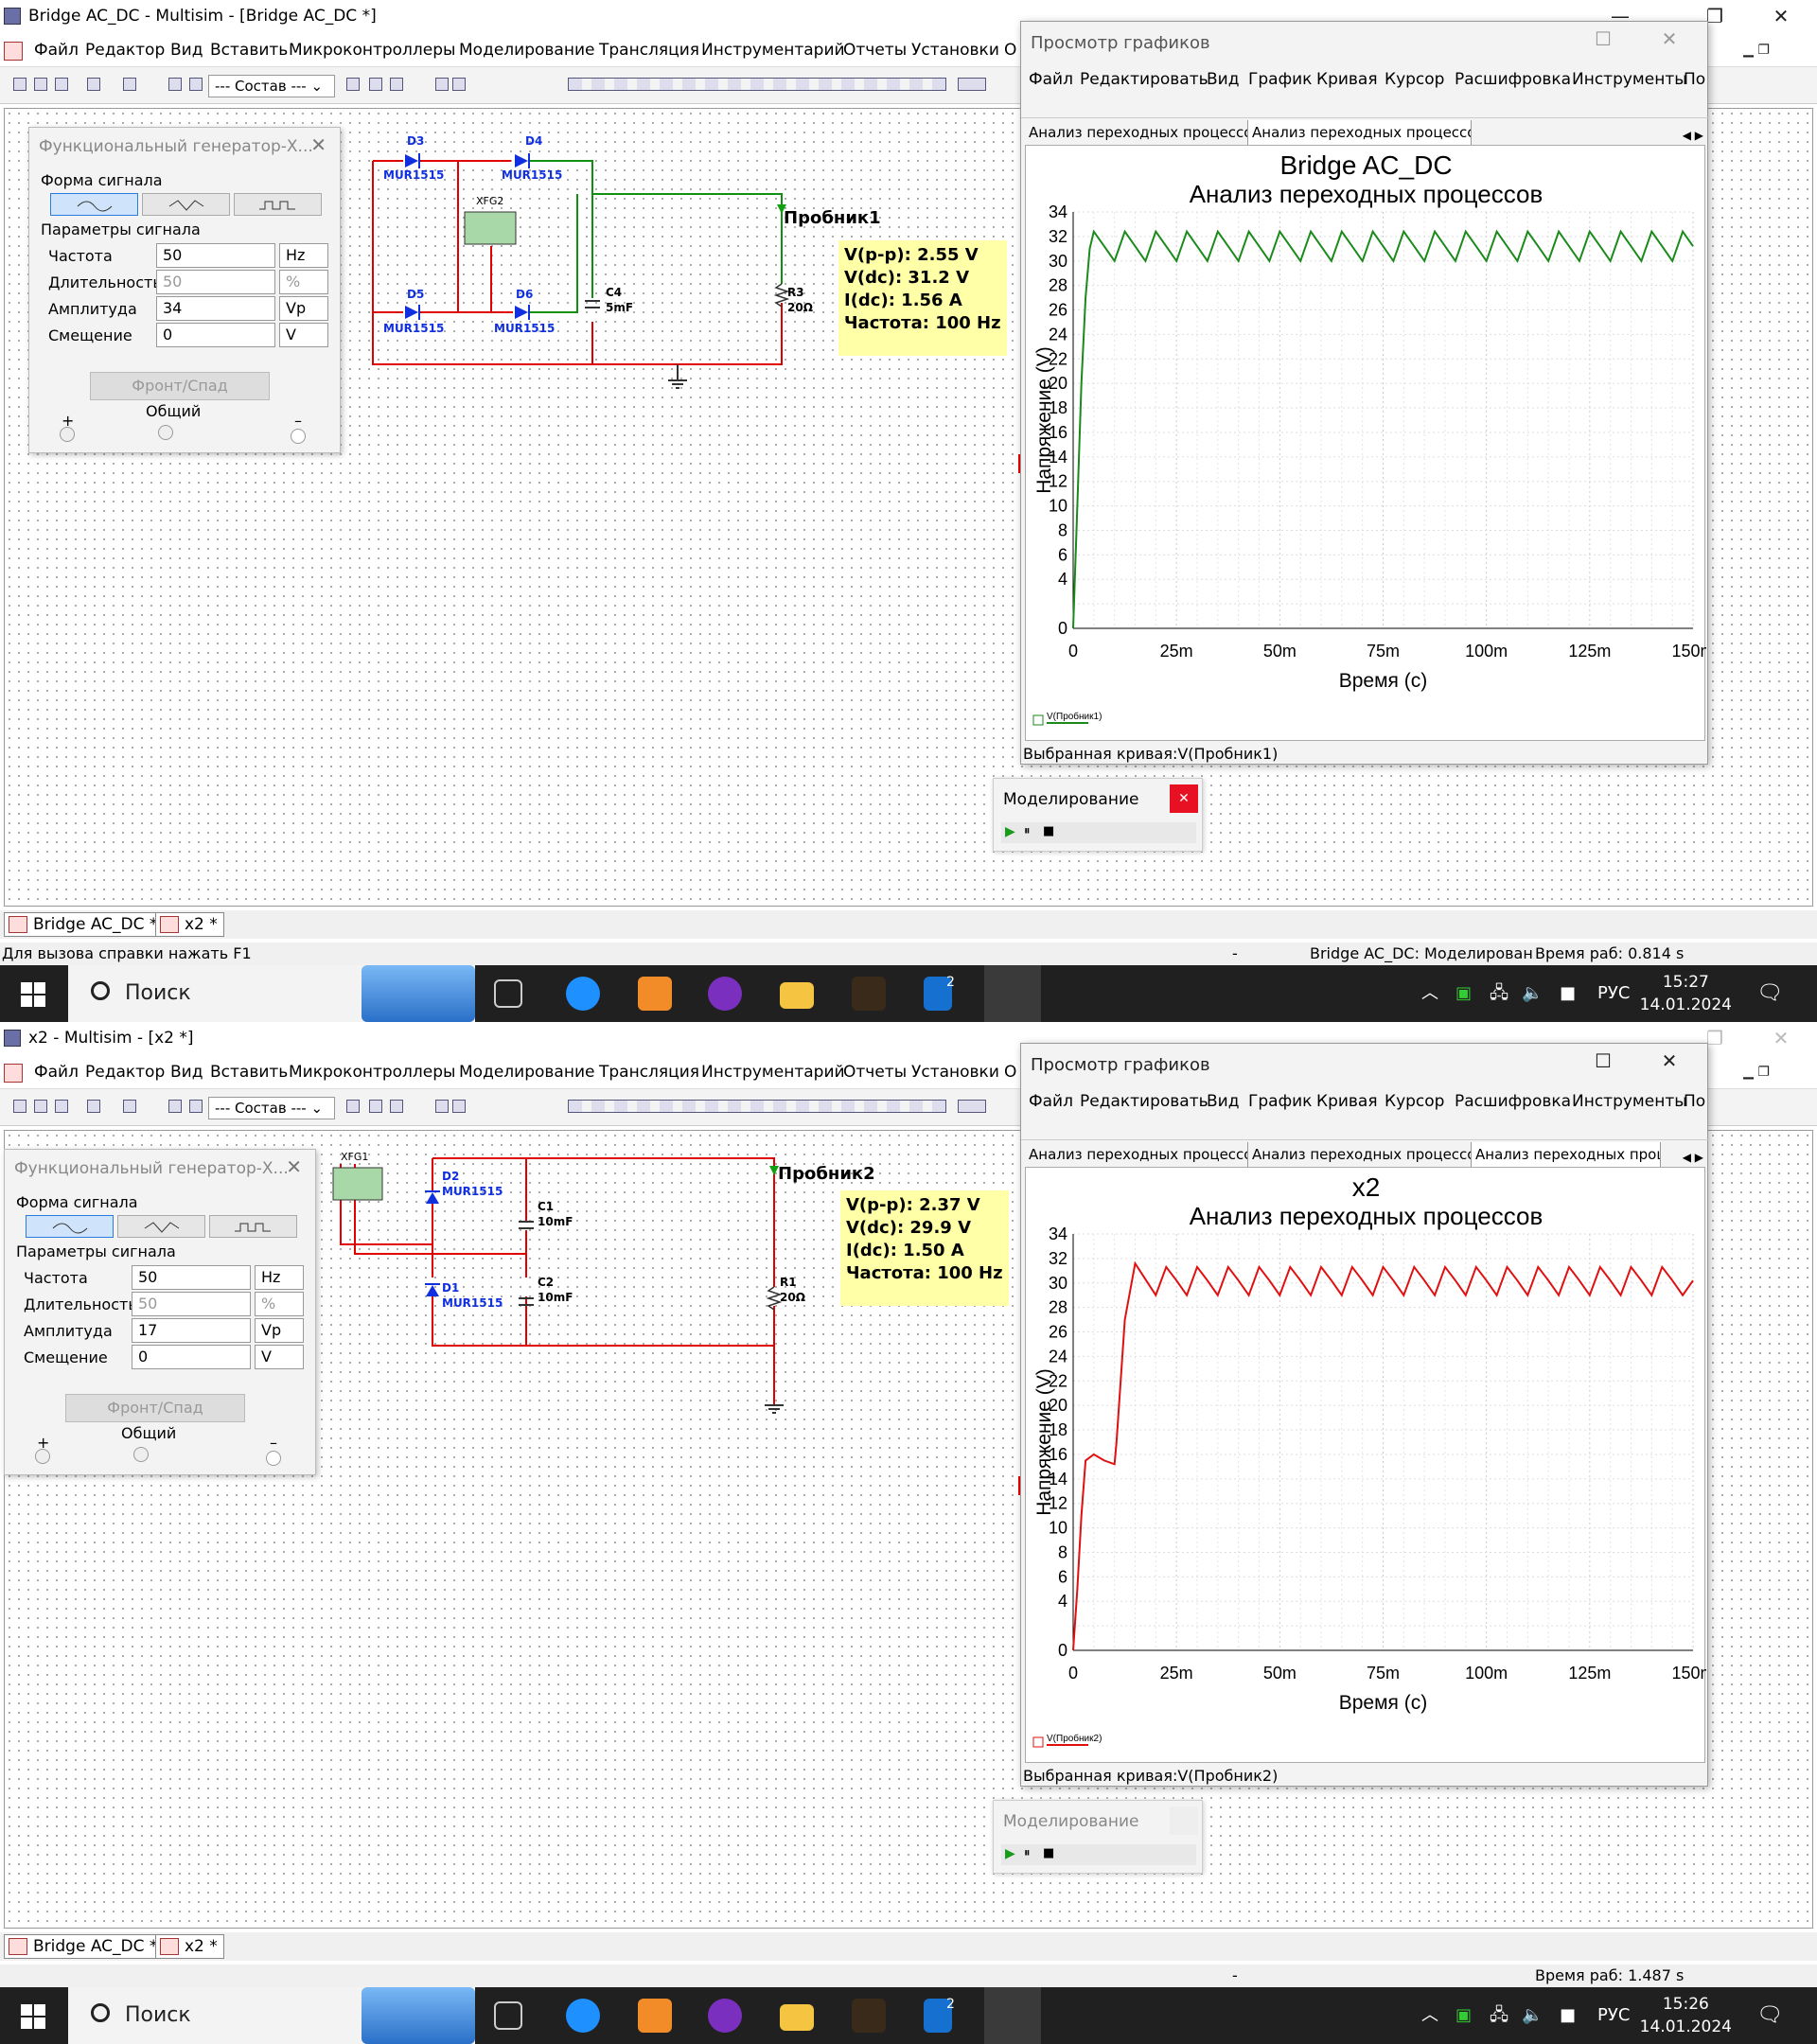  What do you see at coordinates (1499, 993) in the screenshot?
I see `network-icon: 🖧` at bounding box center [1499, 993].